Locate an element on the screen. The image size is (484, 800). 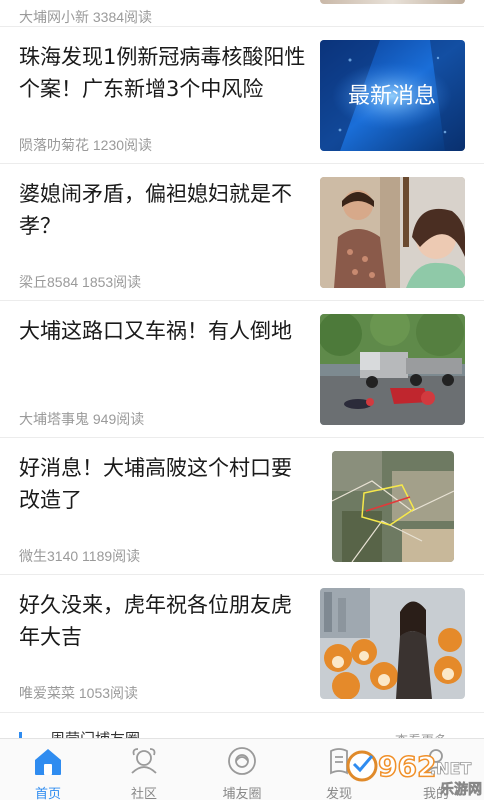
tab-label: 首页 is located at coordinates (47, 793).